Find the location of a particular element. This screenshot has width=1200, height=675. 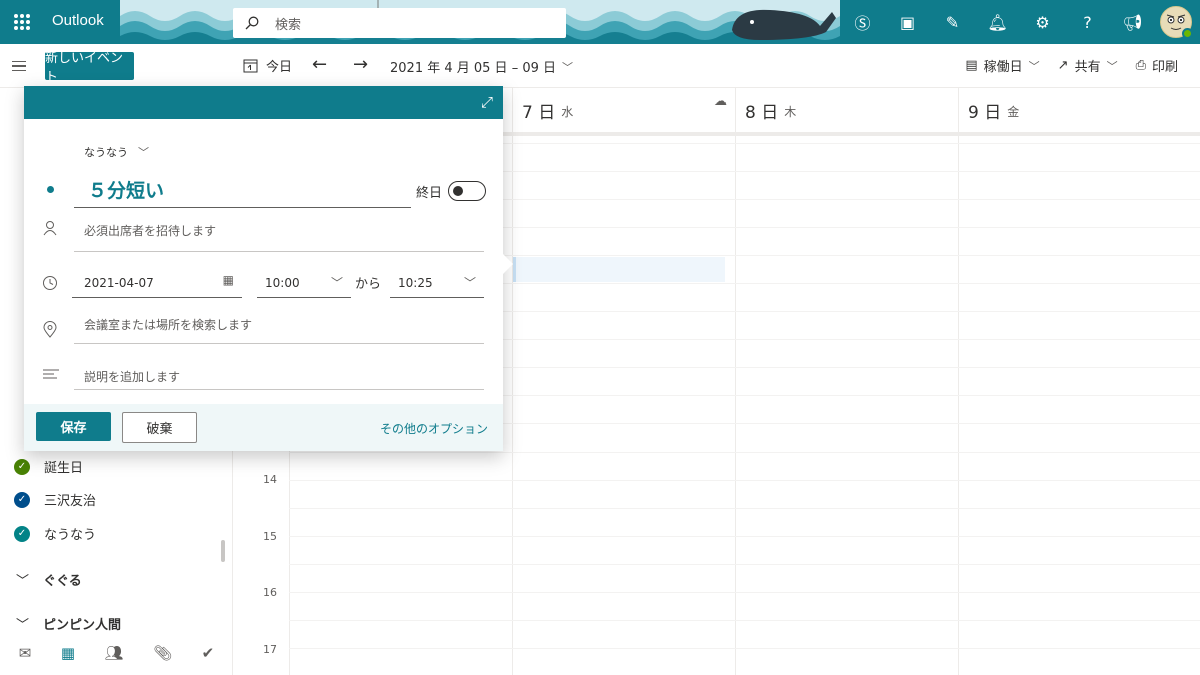

feedback-button: 📢︎ is located at coordinates (1132, 22).